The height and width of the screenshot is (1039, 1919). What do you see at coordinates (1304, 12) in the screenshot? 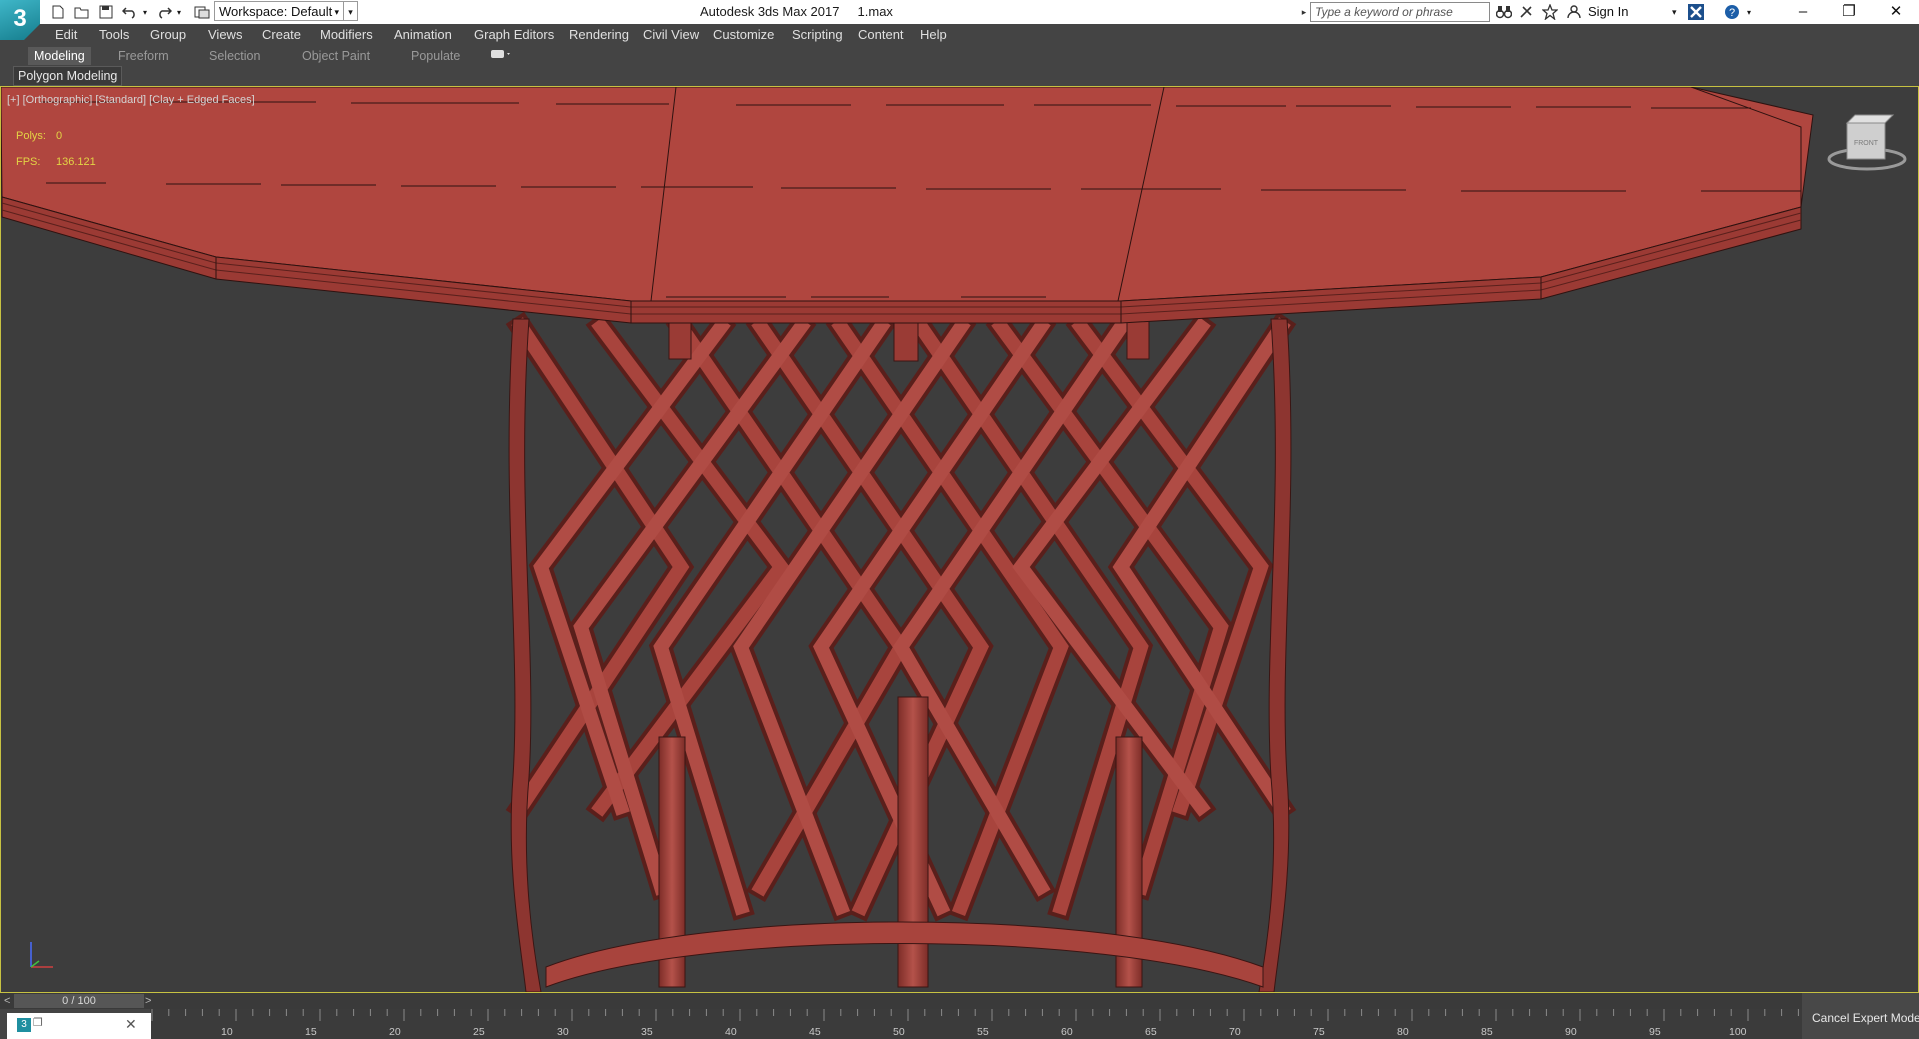
I see `search-expand-icon: ▸` at bounding box center [1304, 12].